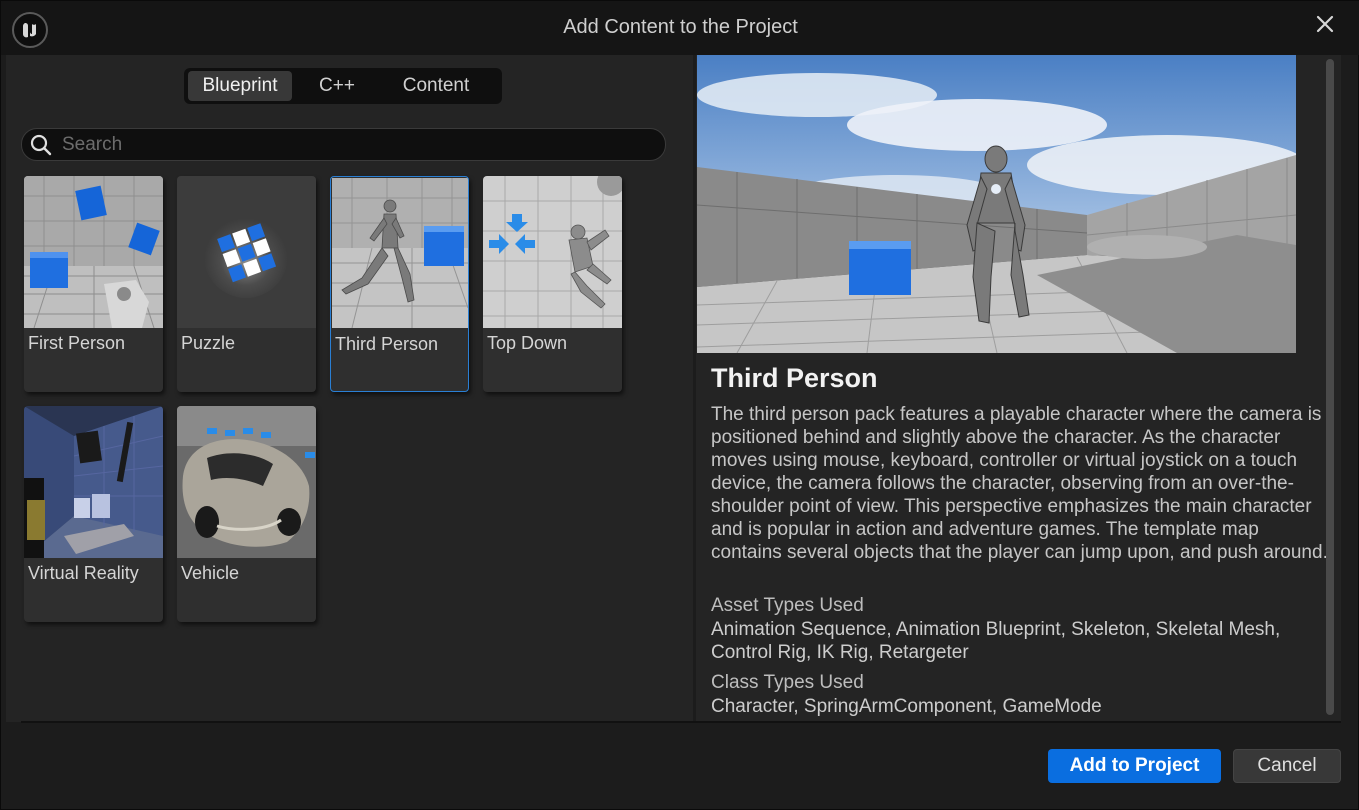 The height and width of the screenshot is (810, 1359). What do you see at coordinates (527, 343) in the screenshot?
I see `template-label: Top Down` at bounding box center [527, 343].